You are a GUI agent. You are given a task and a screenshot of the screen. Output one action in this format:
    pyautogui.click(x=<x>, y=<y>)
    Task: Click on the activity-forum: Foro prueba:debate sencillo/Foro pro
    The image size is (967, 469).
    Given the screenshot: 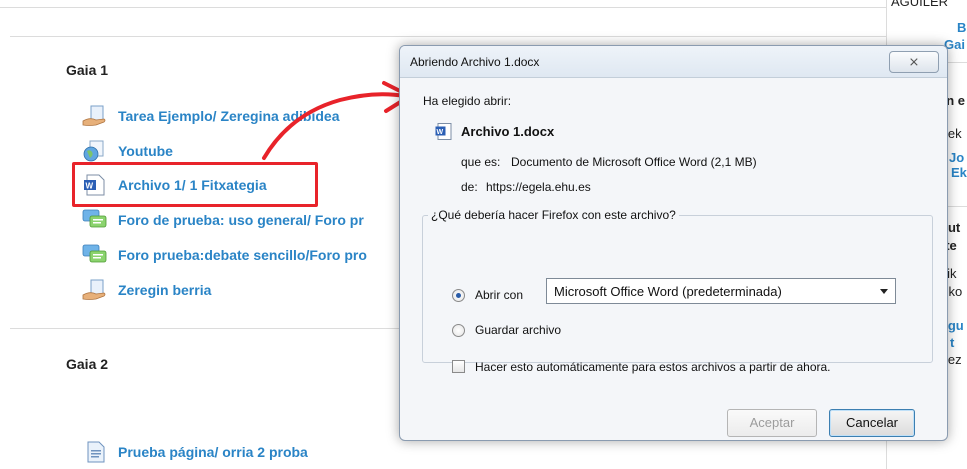 What is the action you would take?
    pyautogui.click(x=224, y=255)
    